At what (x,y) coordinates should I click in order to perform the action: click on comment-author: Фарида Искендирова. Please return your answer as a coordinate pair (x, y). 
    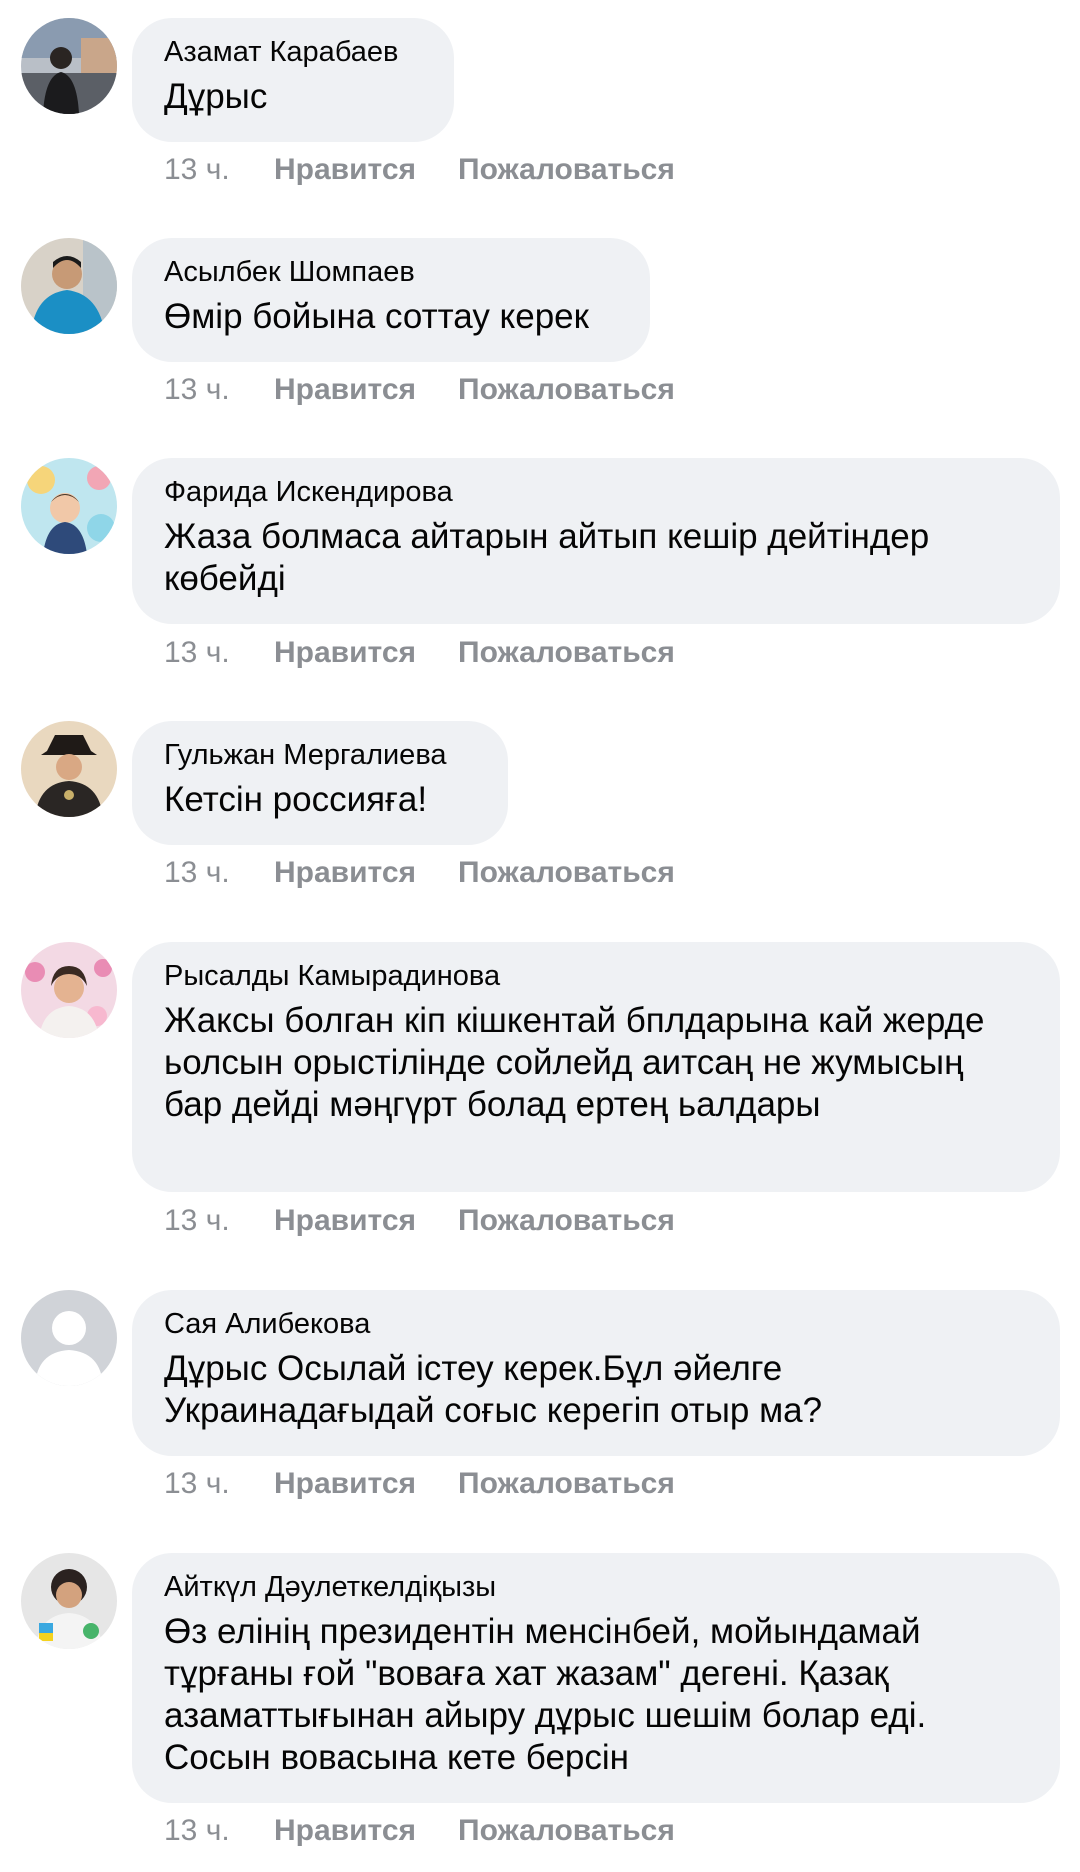
    Looking at the image, I should click on (595, 492).